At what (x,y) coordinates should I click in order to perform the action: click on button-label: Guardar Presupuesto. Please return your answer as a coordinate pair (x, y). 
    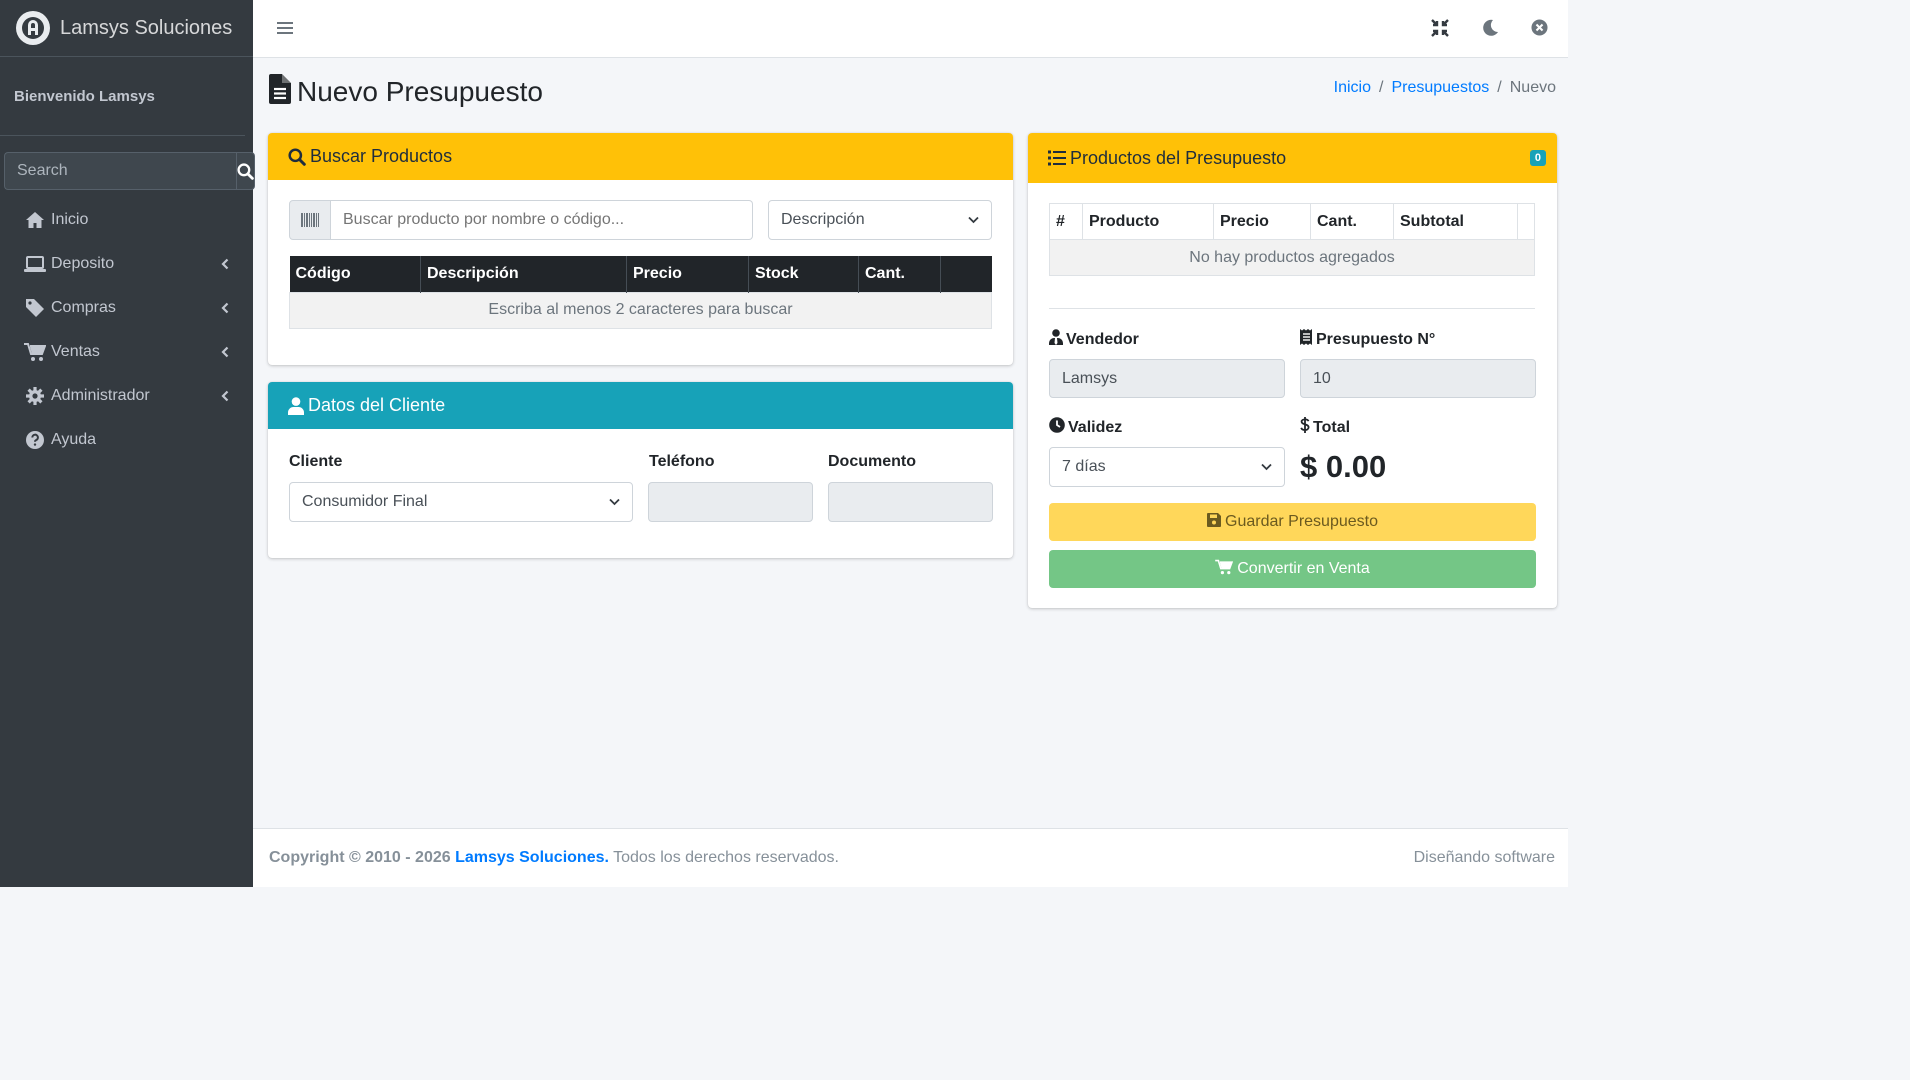
    Looking at the image, I should click on (1301, 521).